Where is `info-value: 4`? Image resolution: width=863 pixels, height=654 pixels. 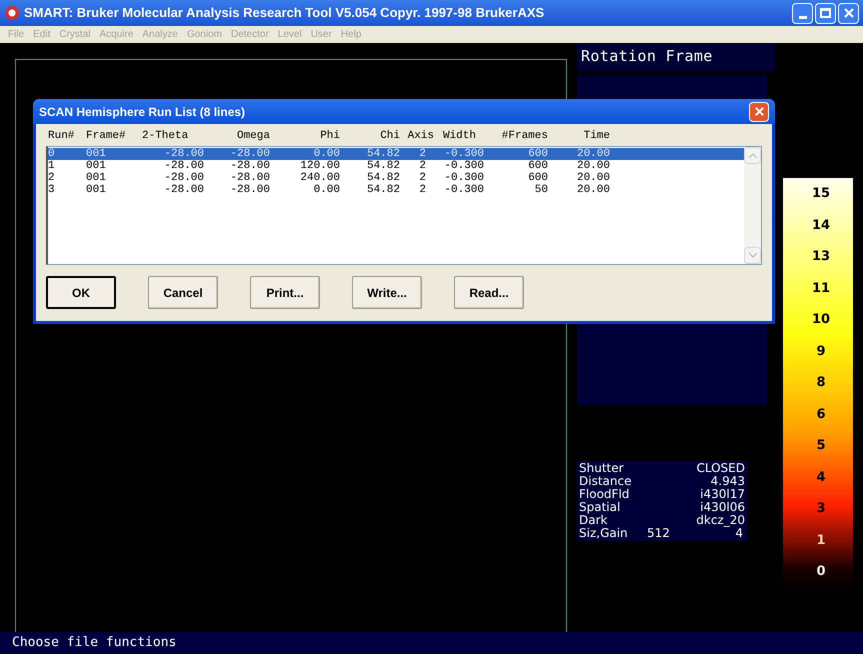
info-value: 4 is located at coordinates (739, 533).